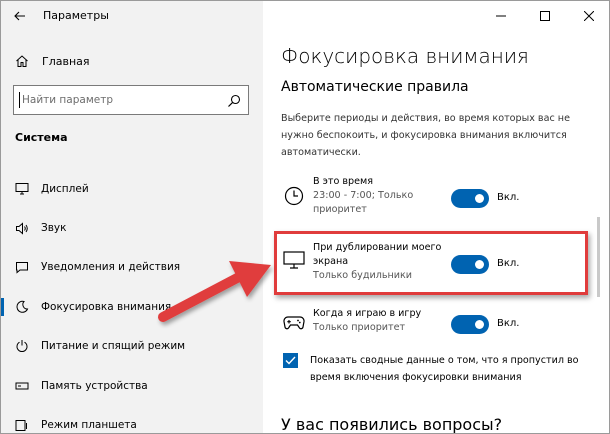 This screenshot has width=610, height=434. I want to click on sidebar-item-label: Дисплей, so click(65, 188).